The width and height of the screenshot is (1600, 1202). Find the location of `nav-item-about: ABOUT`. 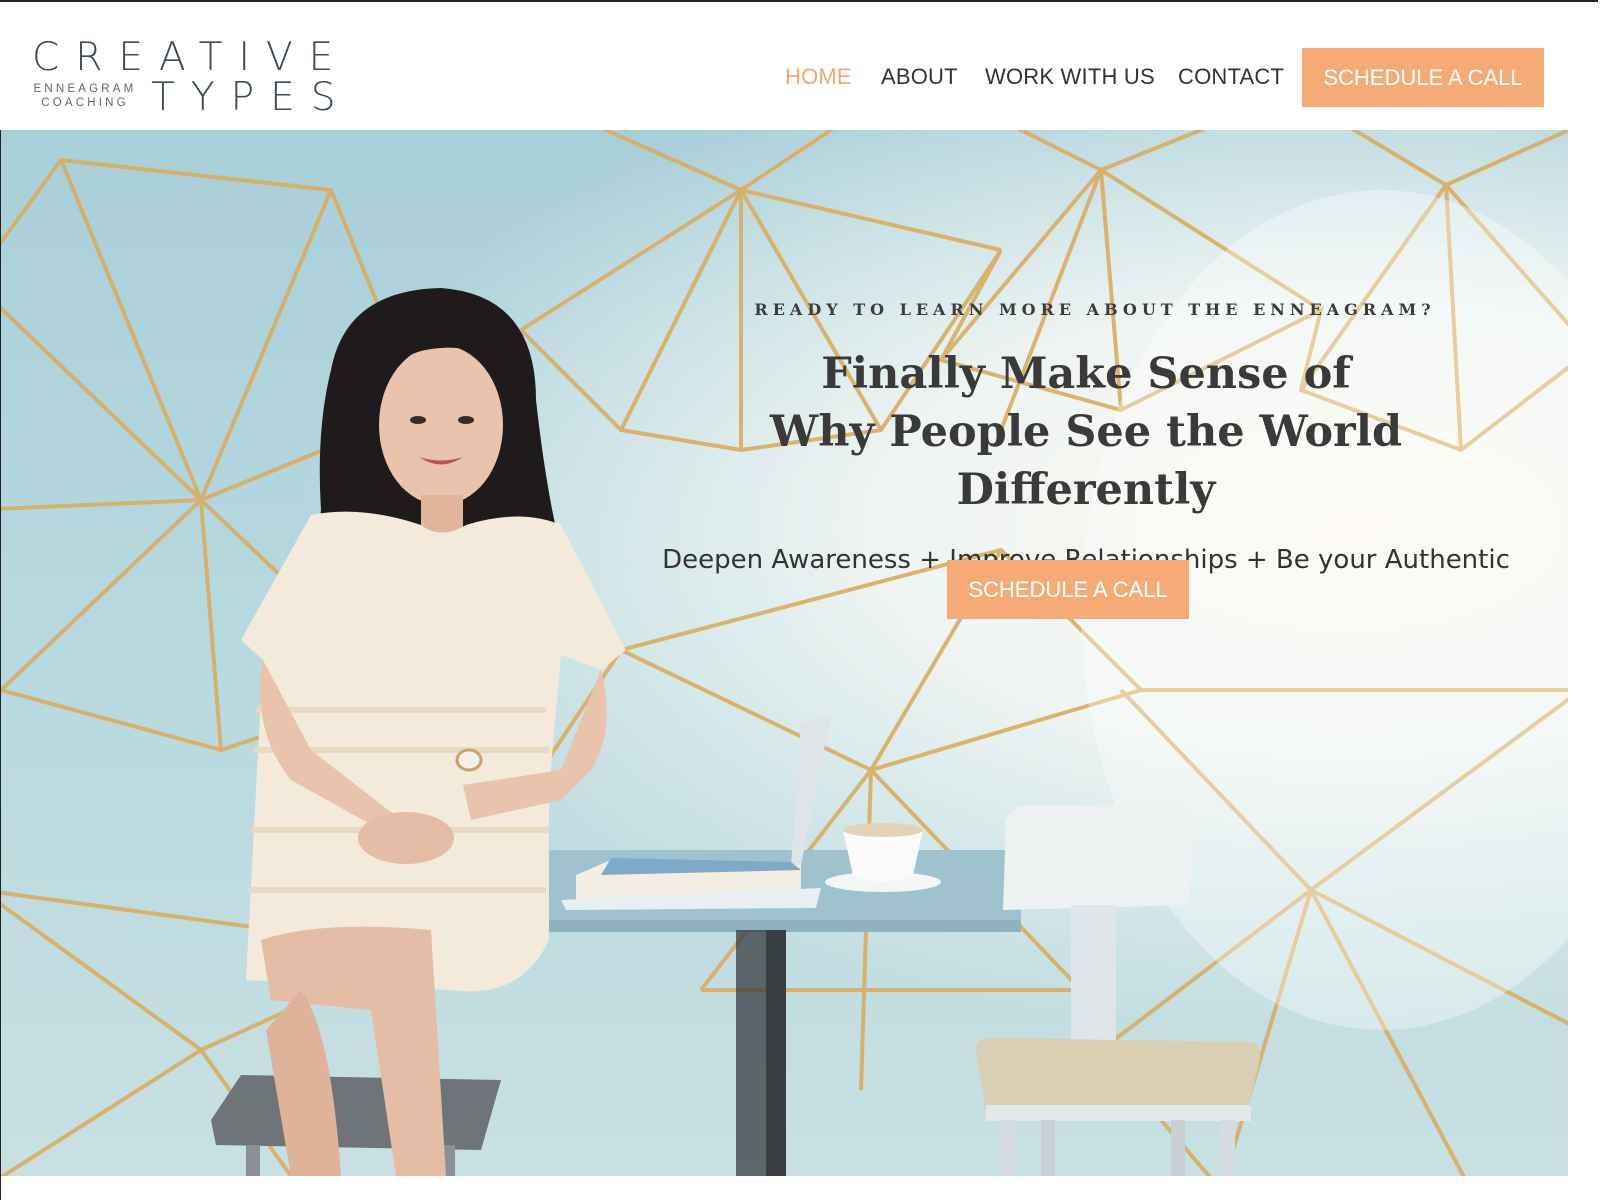

nav-item-about: ABOUT is located at coordinates (919, 77).